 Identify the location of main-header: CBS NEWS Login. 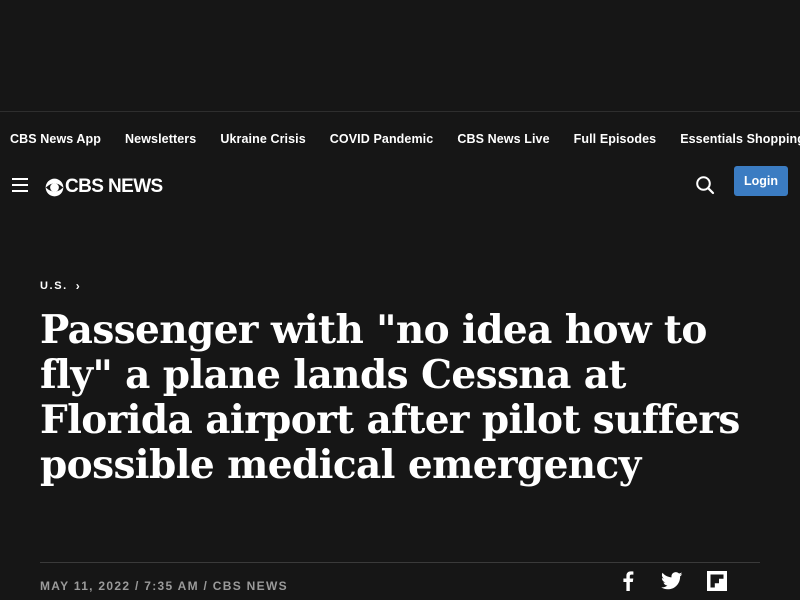
(400, 188).